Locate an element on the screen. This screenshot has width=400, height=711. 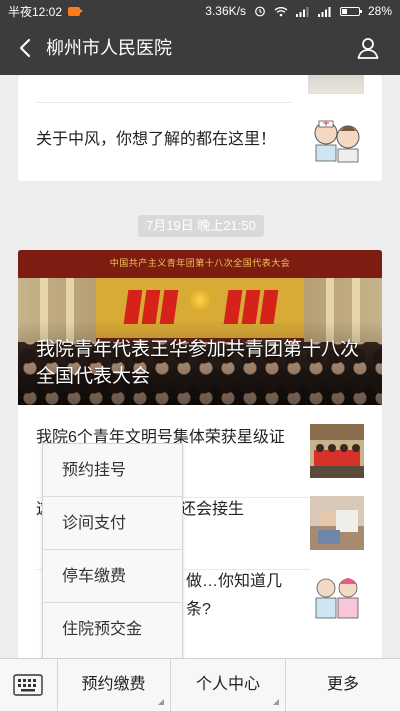
banner-stage-text: 中国共产主义青年团第十八次全国代表大会 is located at coordinates (200, 263).